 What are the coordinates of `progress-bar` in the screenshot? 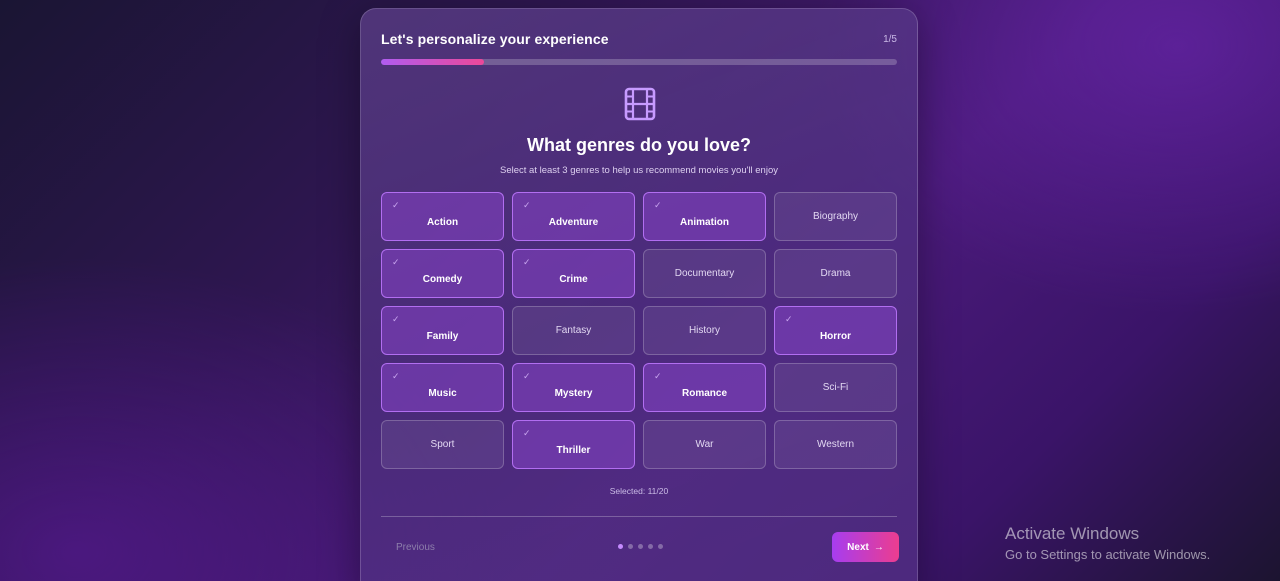 It's located at (639, 62).